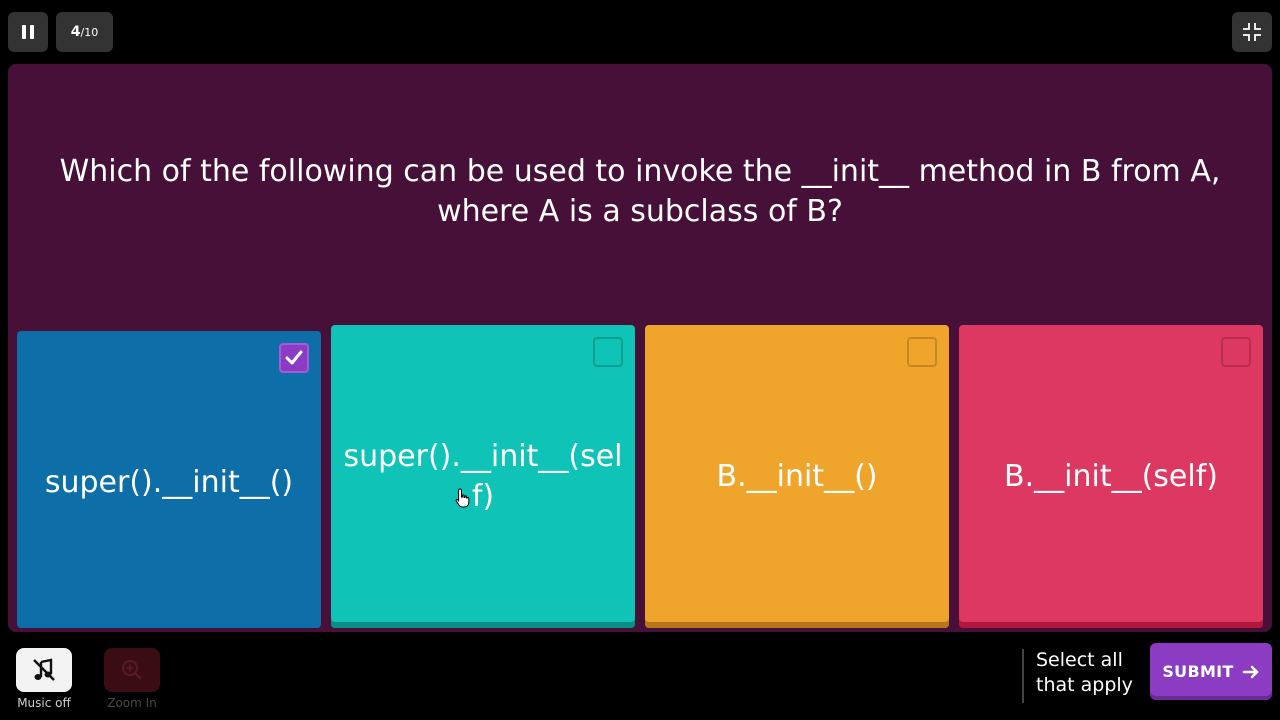 The height and width of the screenshot is (720, 1280). What do you see at coordinates (89, 32) in the screenshot?
I see `total-questions: /10` at bounding box center [89, 32].